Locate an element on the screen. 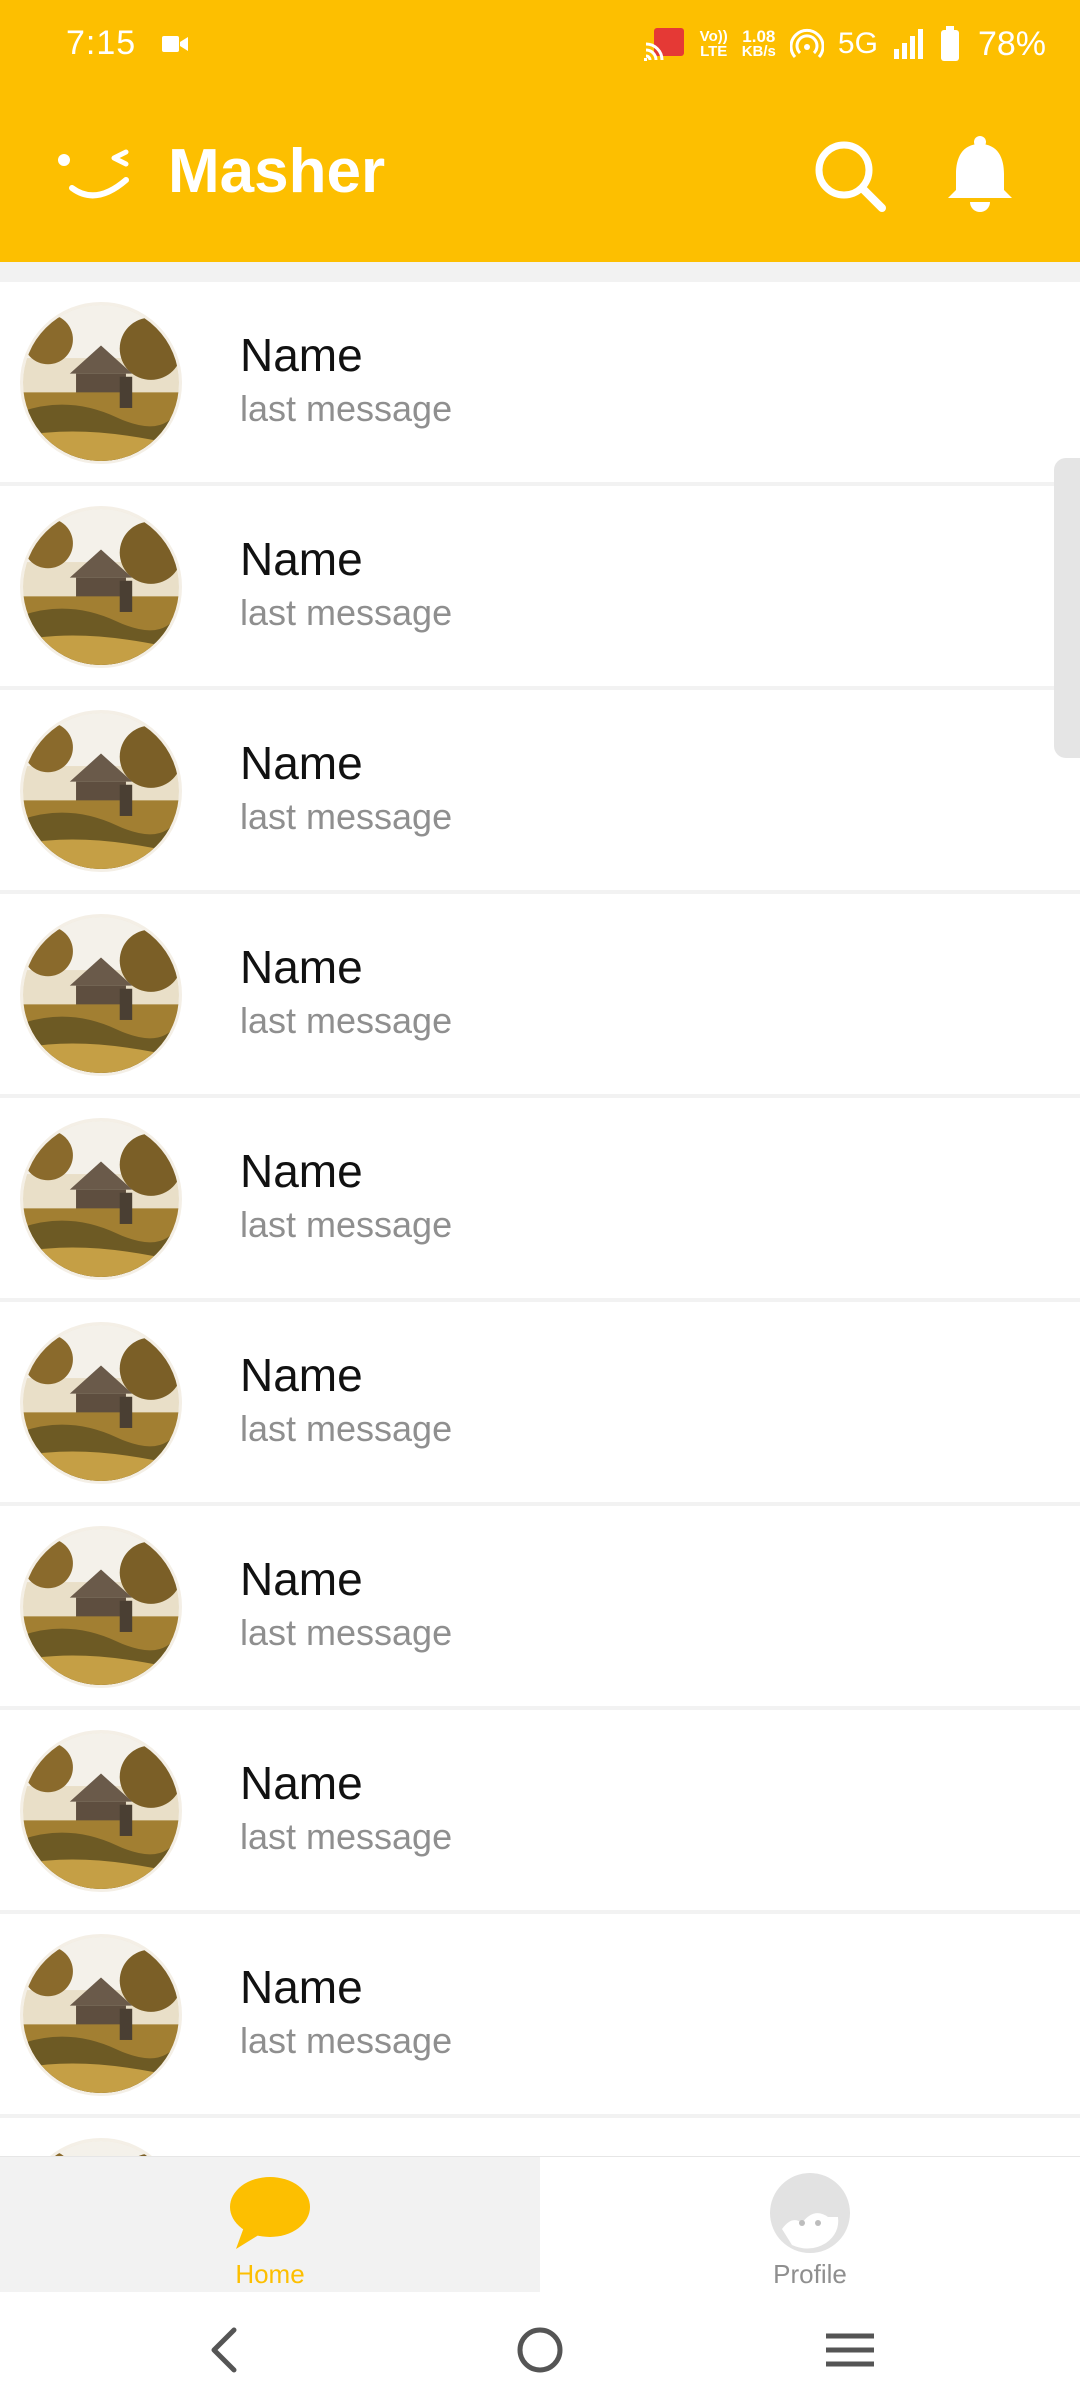 The height and width of the screenshot is (2408, 1080). cast-icon is located at coordinates (663, 44).